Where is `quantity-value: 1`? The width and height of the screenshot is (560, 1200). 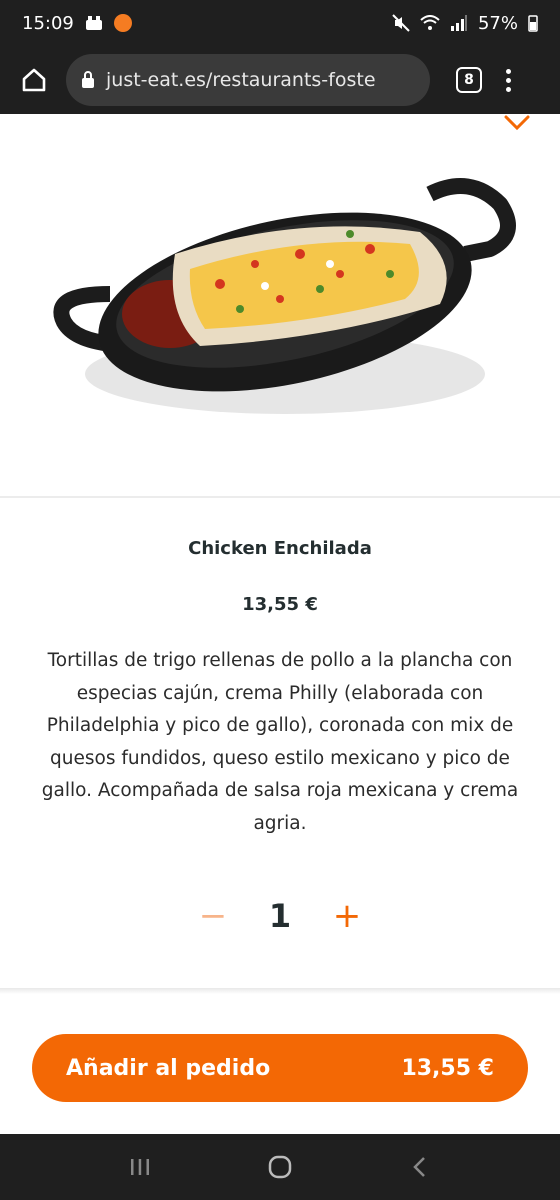
quantity-value: 1 is located at coordinates (280, 916).